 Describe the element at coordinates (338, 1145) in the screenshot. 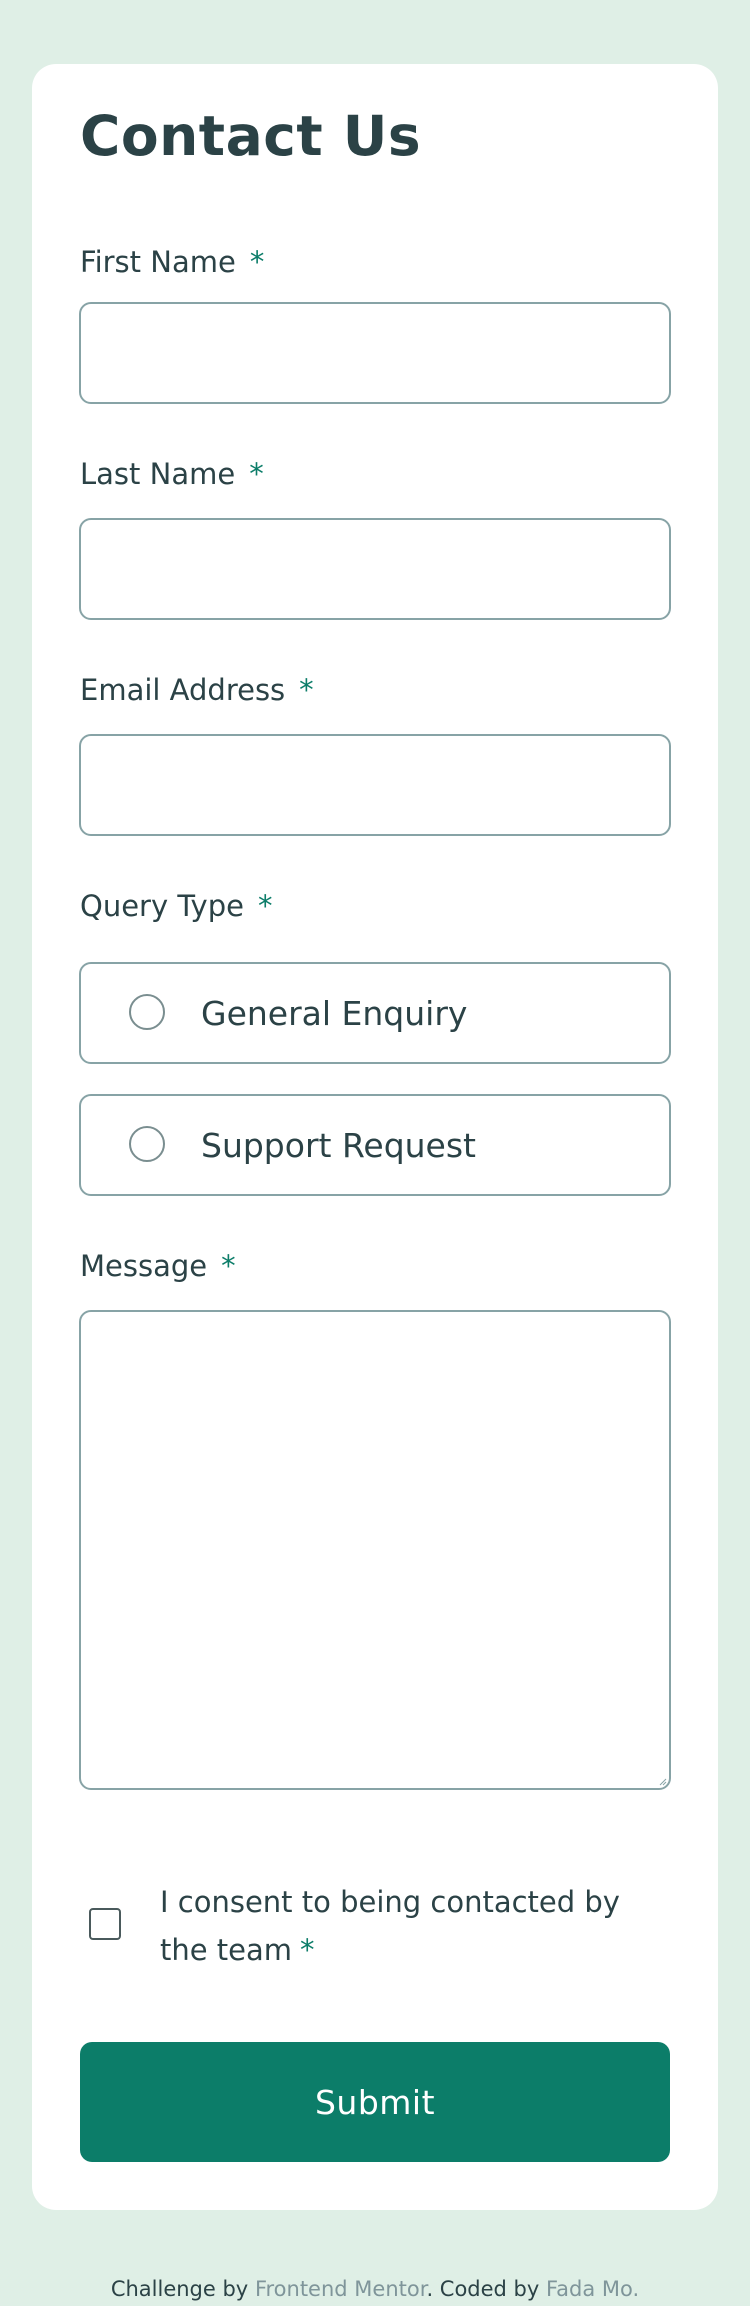

I see `radio-label-support-request: Support Request` at that location.